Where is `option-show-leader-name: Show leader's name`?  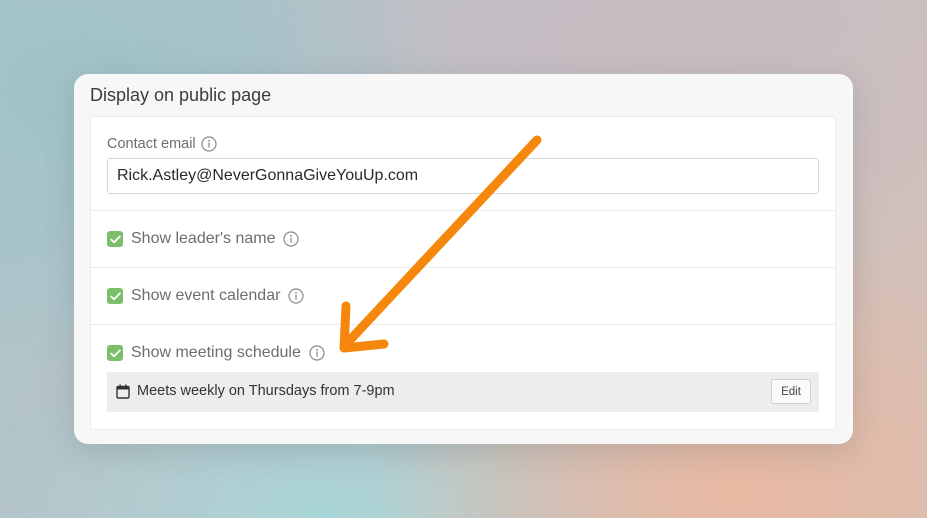
option-show-leader-name: Show leader's name is located at coordinates (203, 239).